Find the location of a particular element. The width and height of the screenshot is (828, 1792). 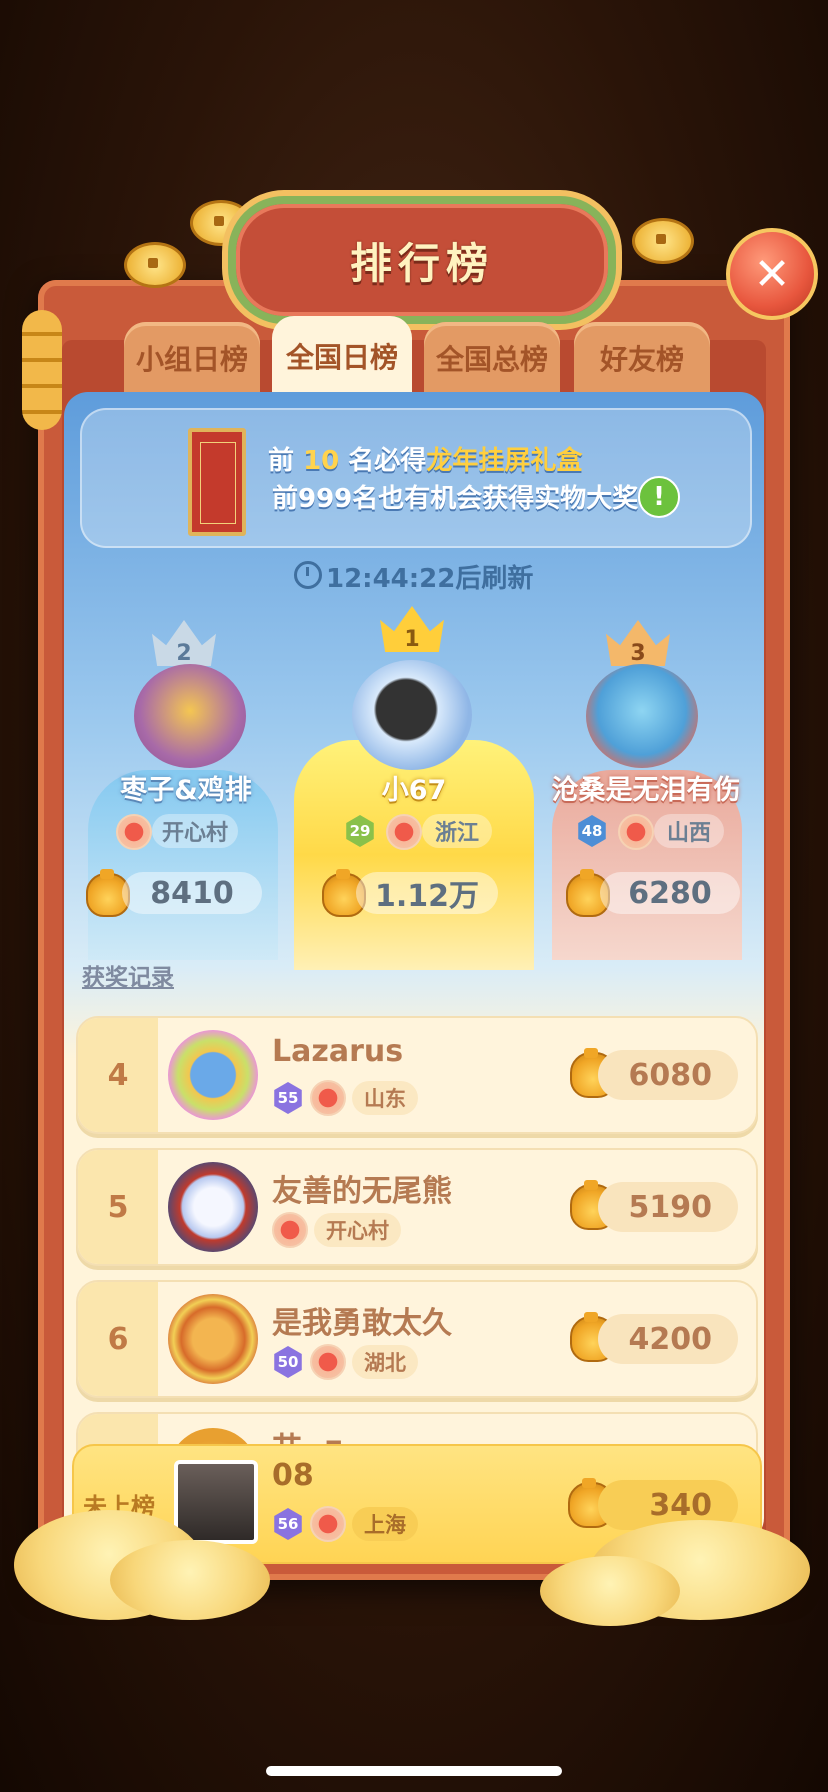

region-label: 浙江 is located at coordinates (457, 831).